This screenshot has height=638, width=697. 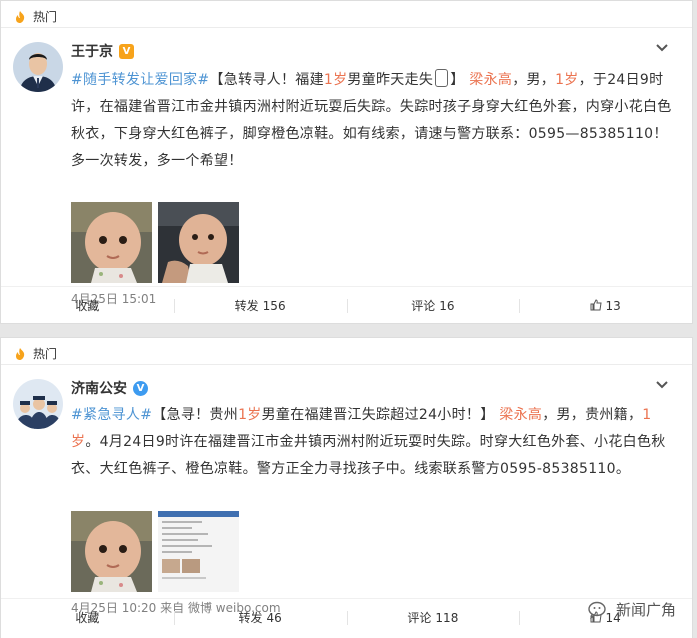 I want to click on text-segment: 男童昨天走失, so click(x=390, y=80).